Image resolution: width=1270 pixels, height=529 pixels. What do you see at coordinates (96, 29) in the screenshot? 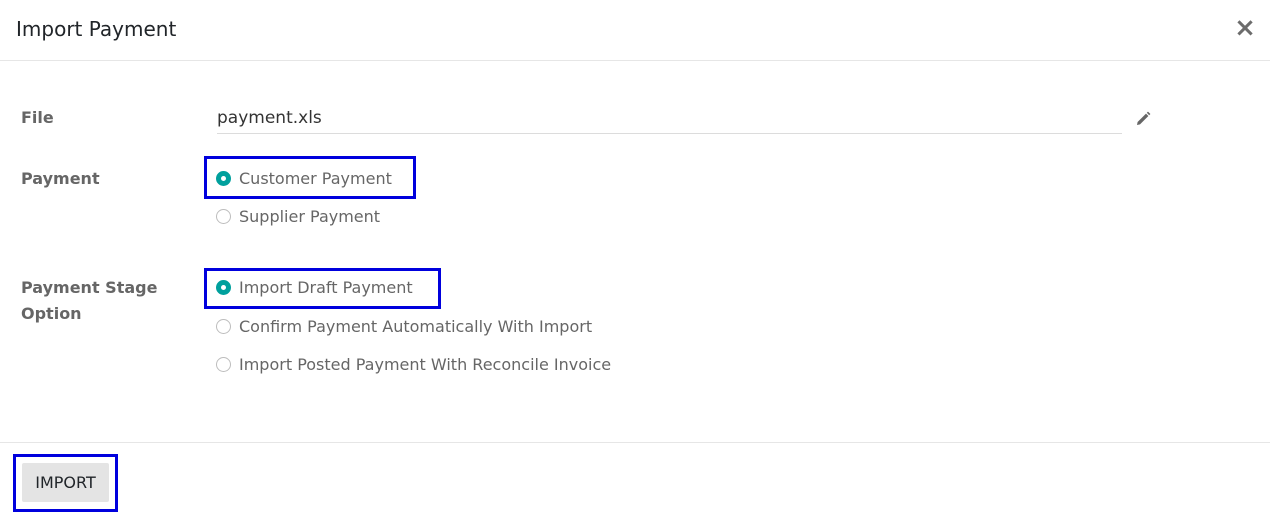
I see `dialog-title: Import Payment` at bounding box center [96, 29].